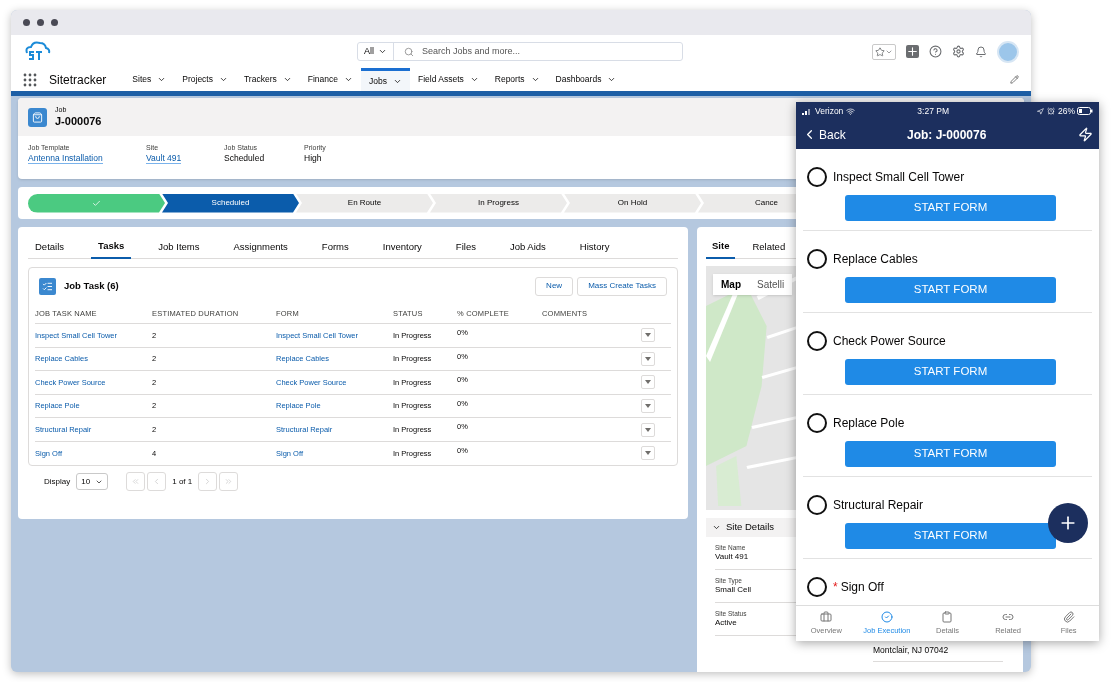 The height and width of the screenshot is (682, 1115). What do you see at coordinates (947, 616) in the screenshot?
I see `clipboard-icon` at bounding box center [947, 616].